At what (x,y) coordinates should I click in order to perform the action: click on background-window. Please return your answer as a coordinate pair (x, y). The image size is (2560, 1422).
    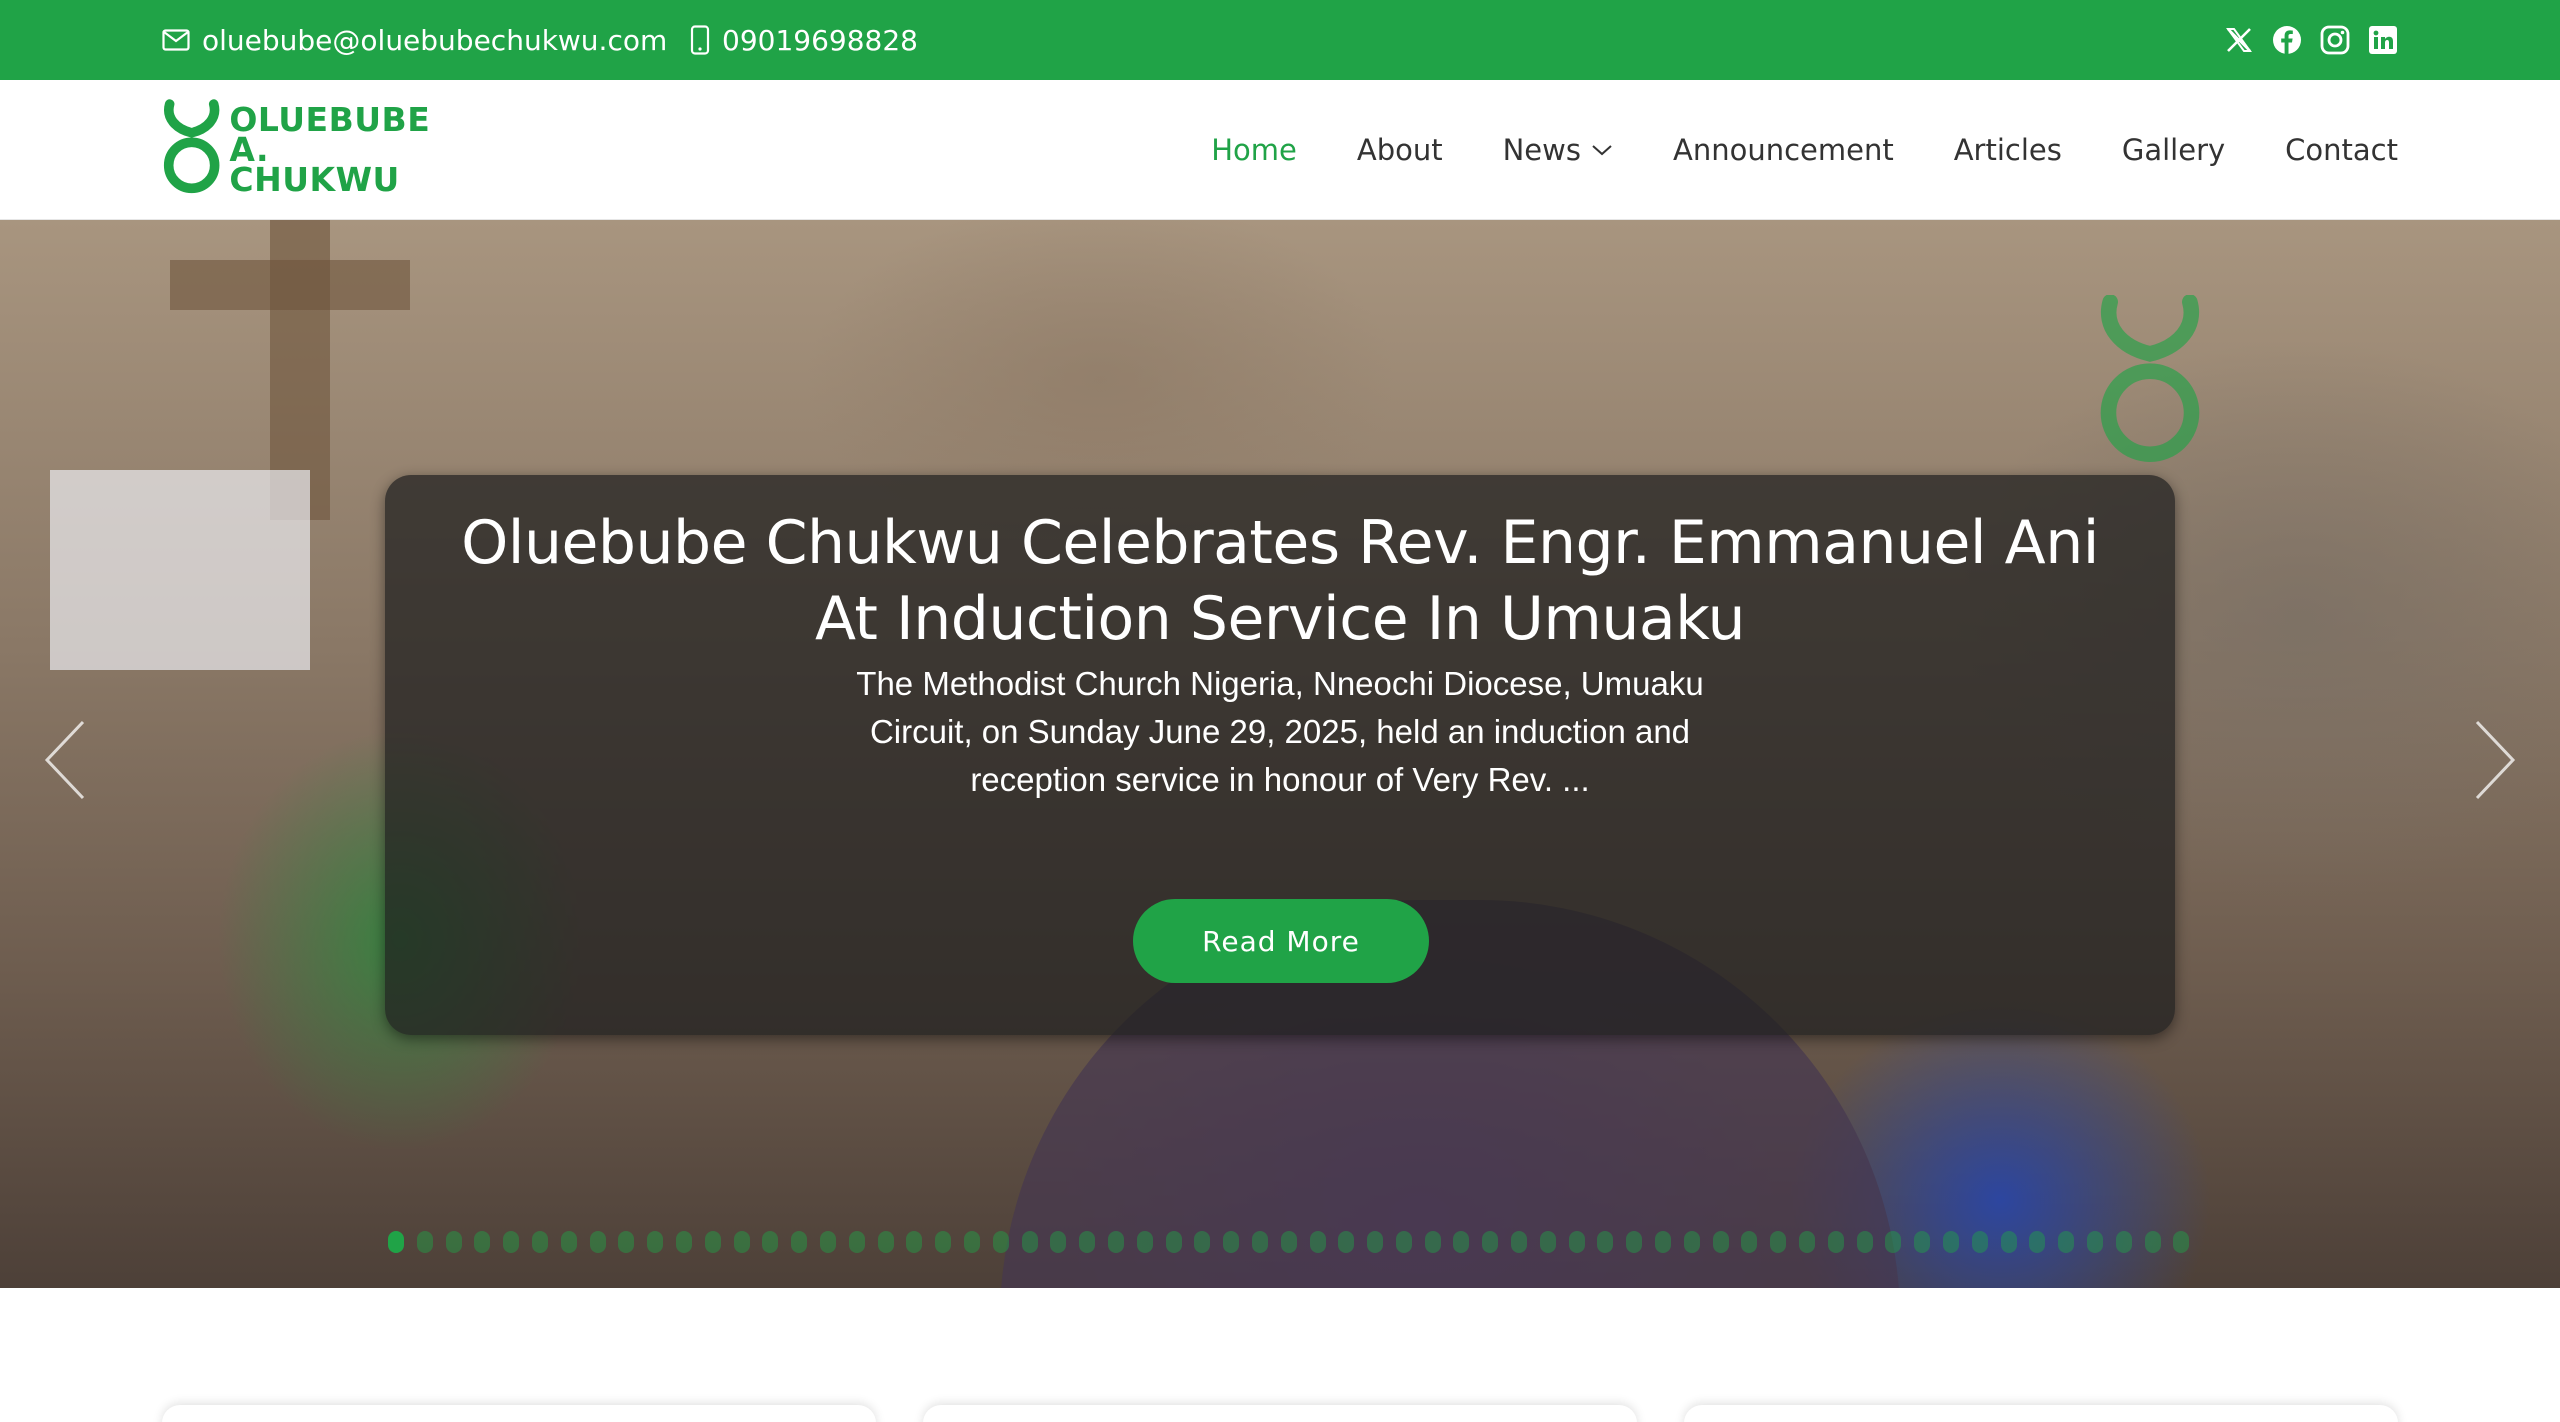
    Looking at the image, I should click on (180, 570).